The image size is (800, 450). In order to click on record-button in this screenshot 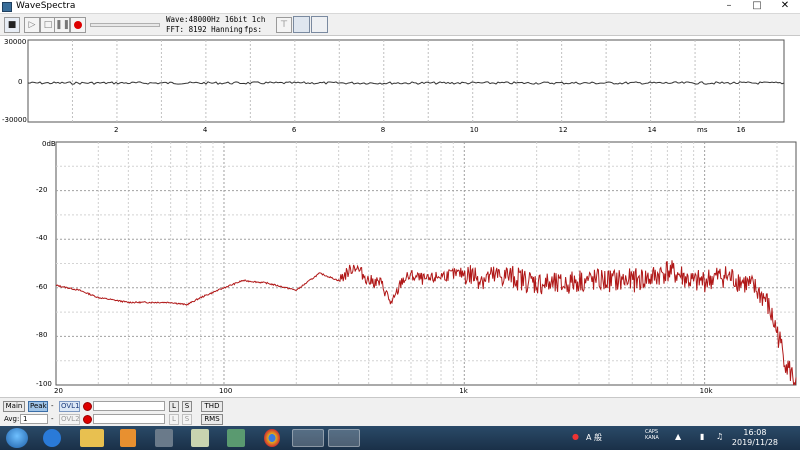, I will do `click(78, 25)`.